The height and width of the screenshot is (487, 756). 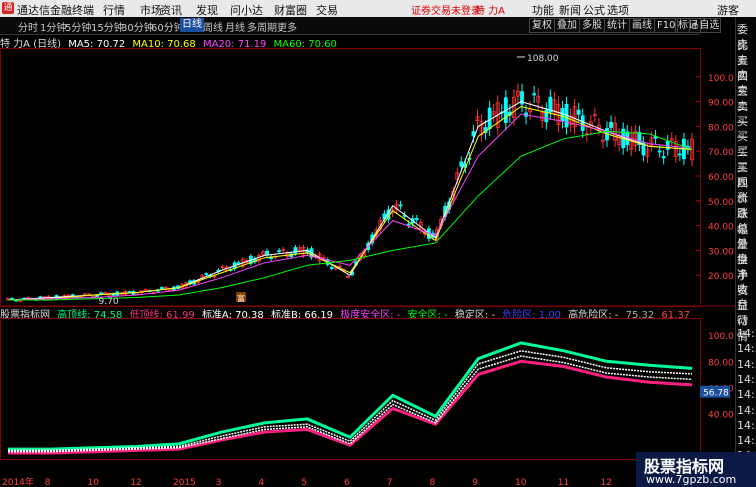 I want to click on price-axis-label: 50.00, so click(x=721, y=203).